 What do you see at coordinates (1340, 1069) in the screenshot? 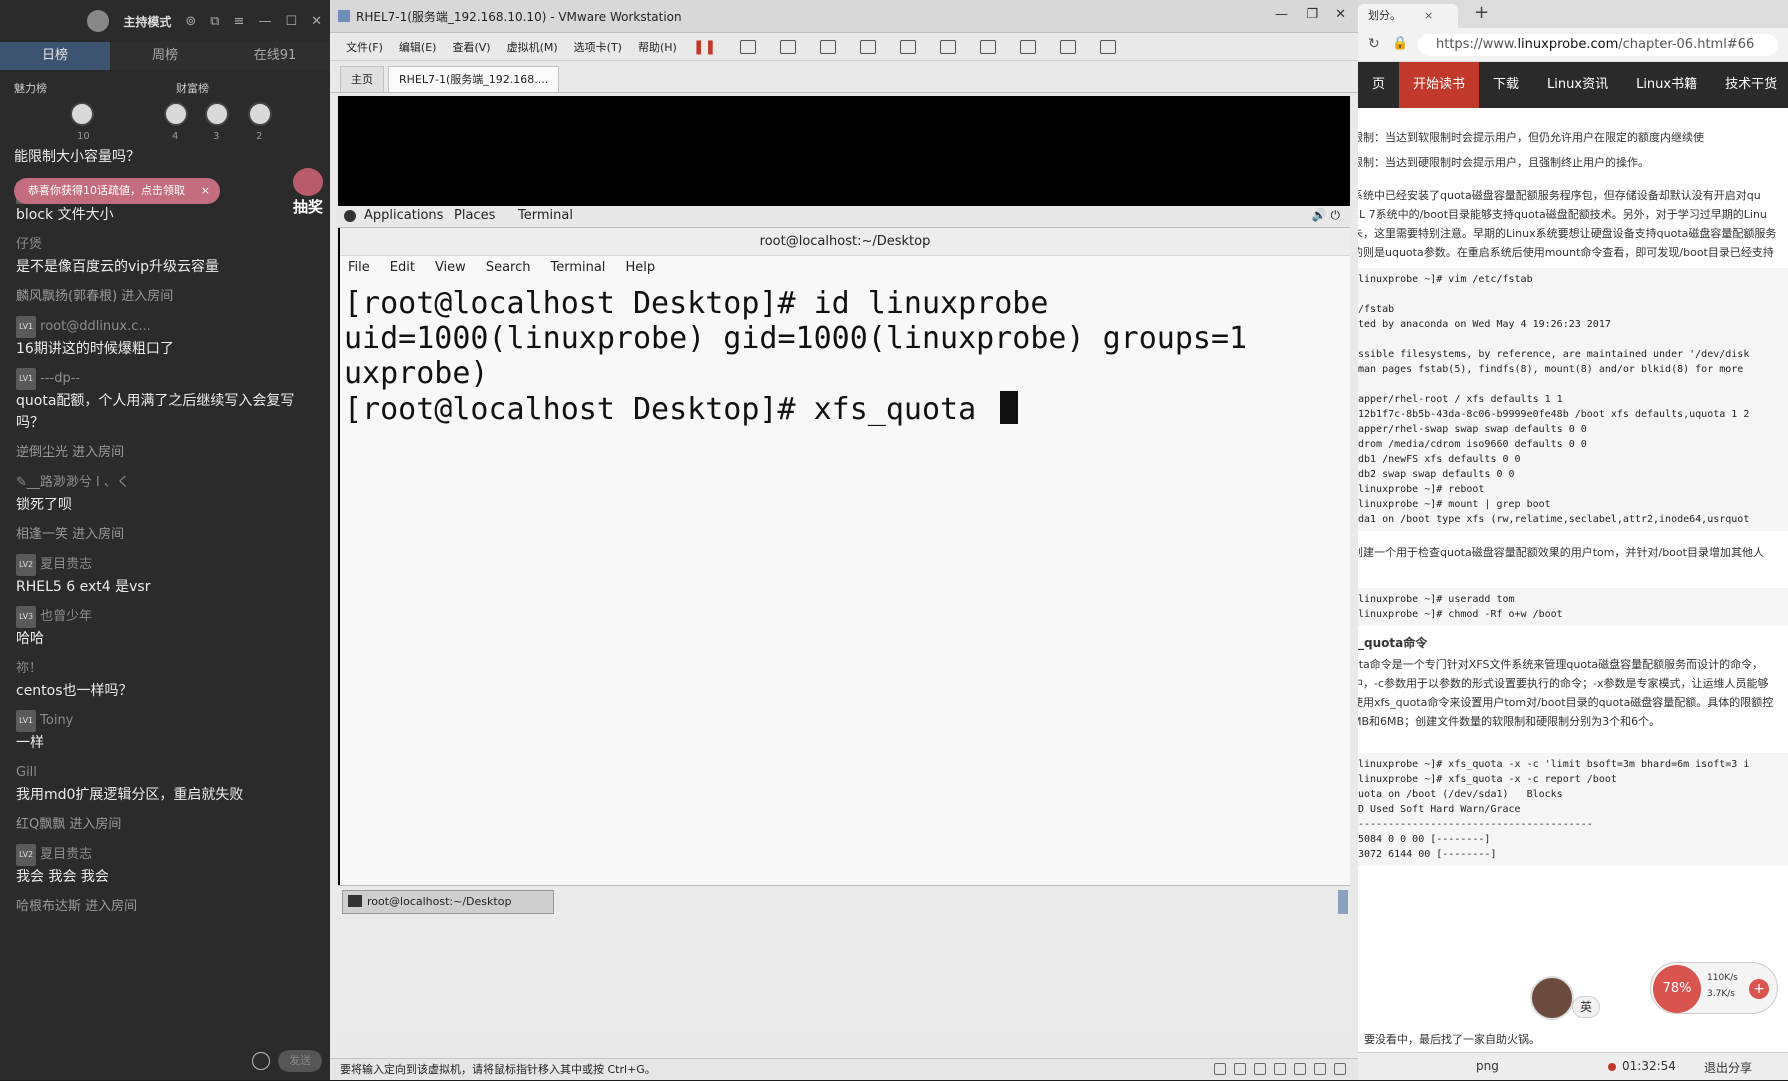
I see `display-icon` at bounding box center [1340, 1069].